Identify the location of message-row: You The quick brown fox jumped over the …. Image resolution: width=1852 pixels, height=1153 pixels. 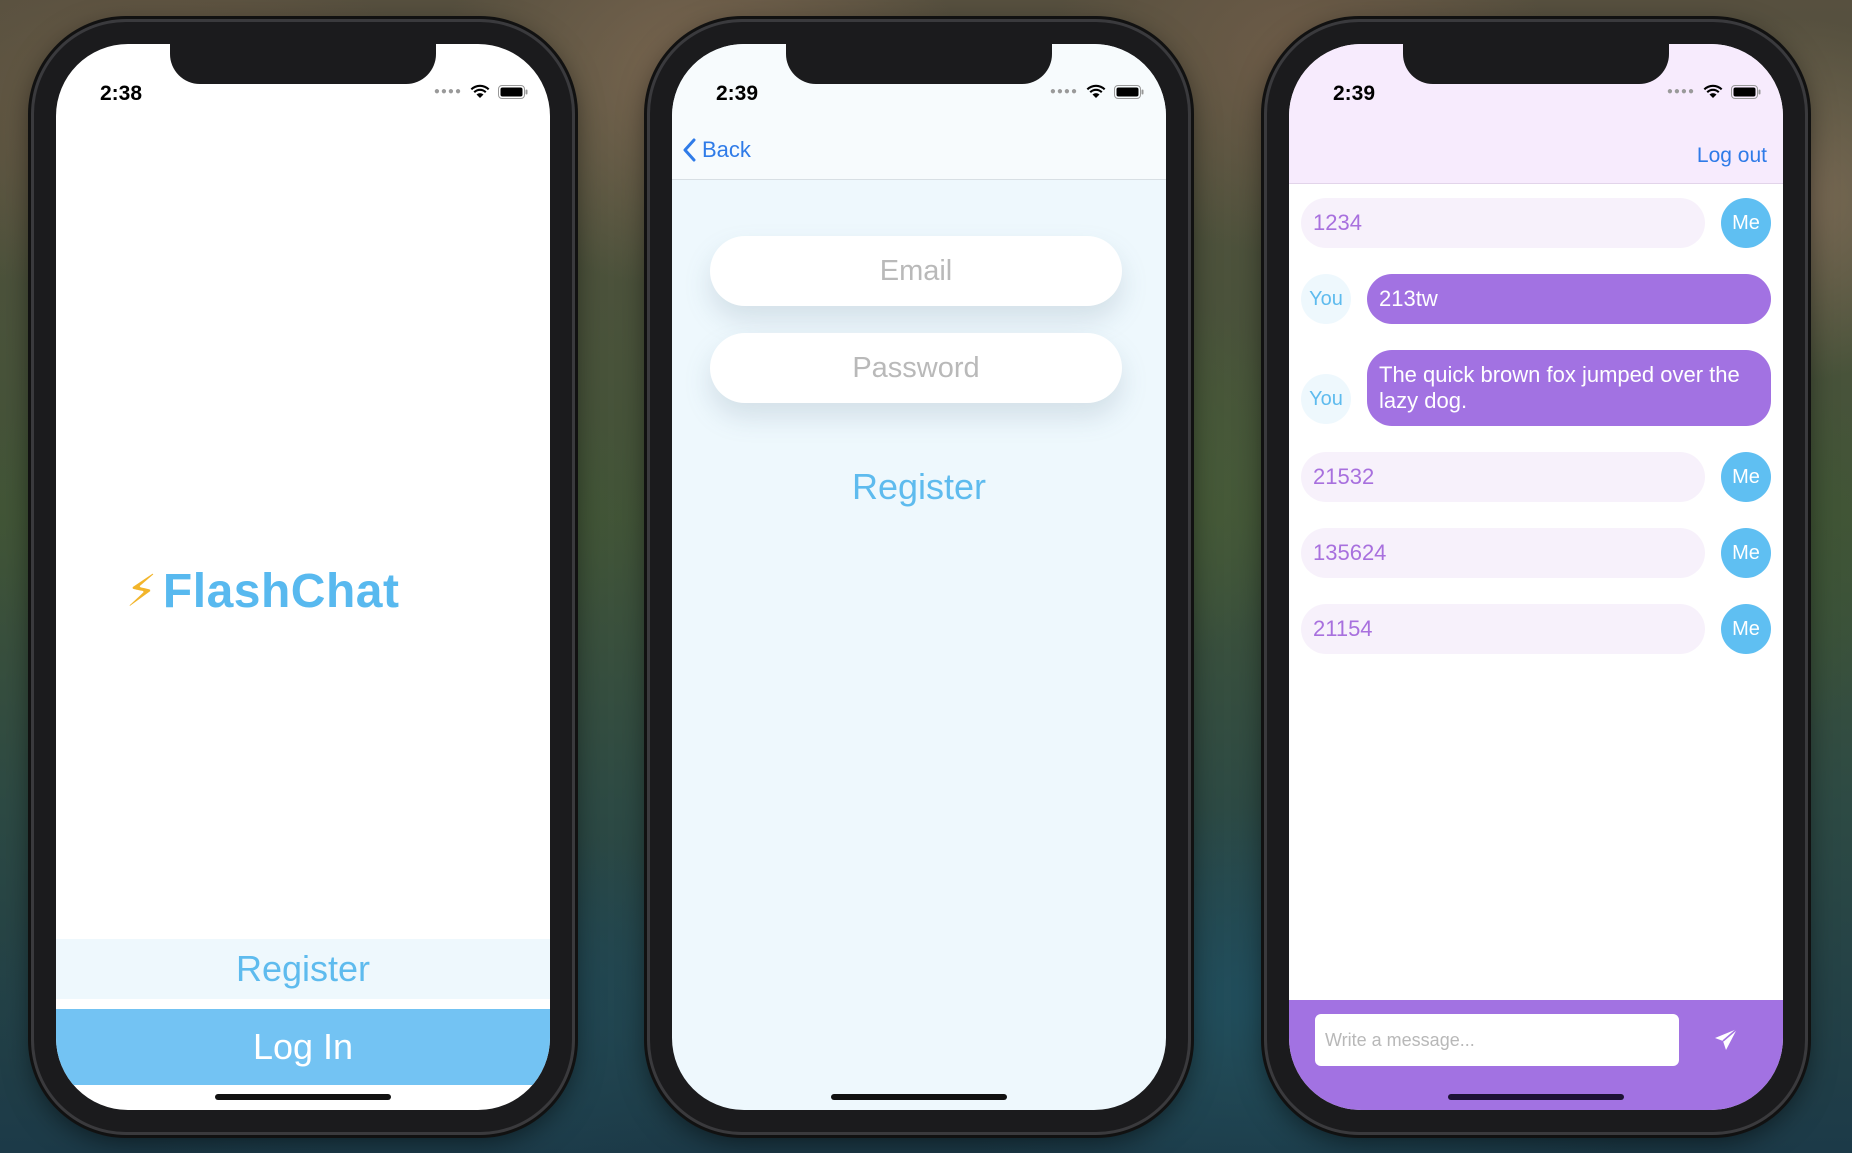
(1536, 388).